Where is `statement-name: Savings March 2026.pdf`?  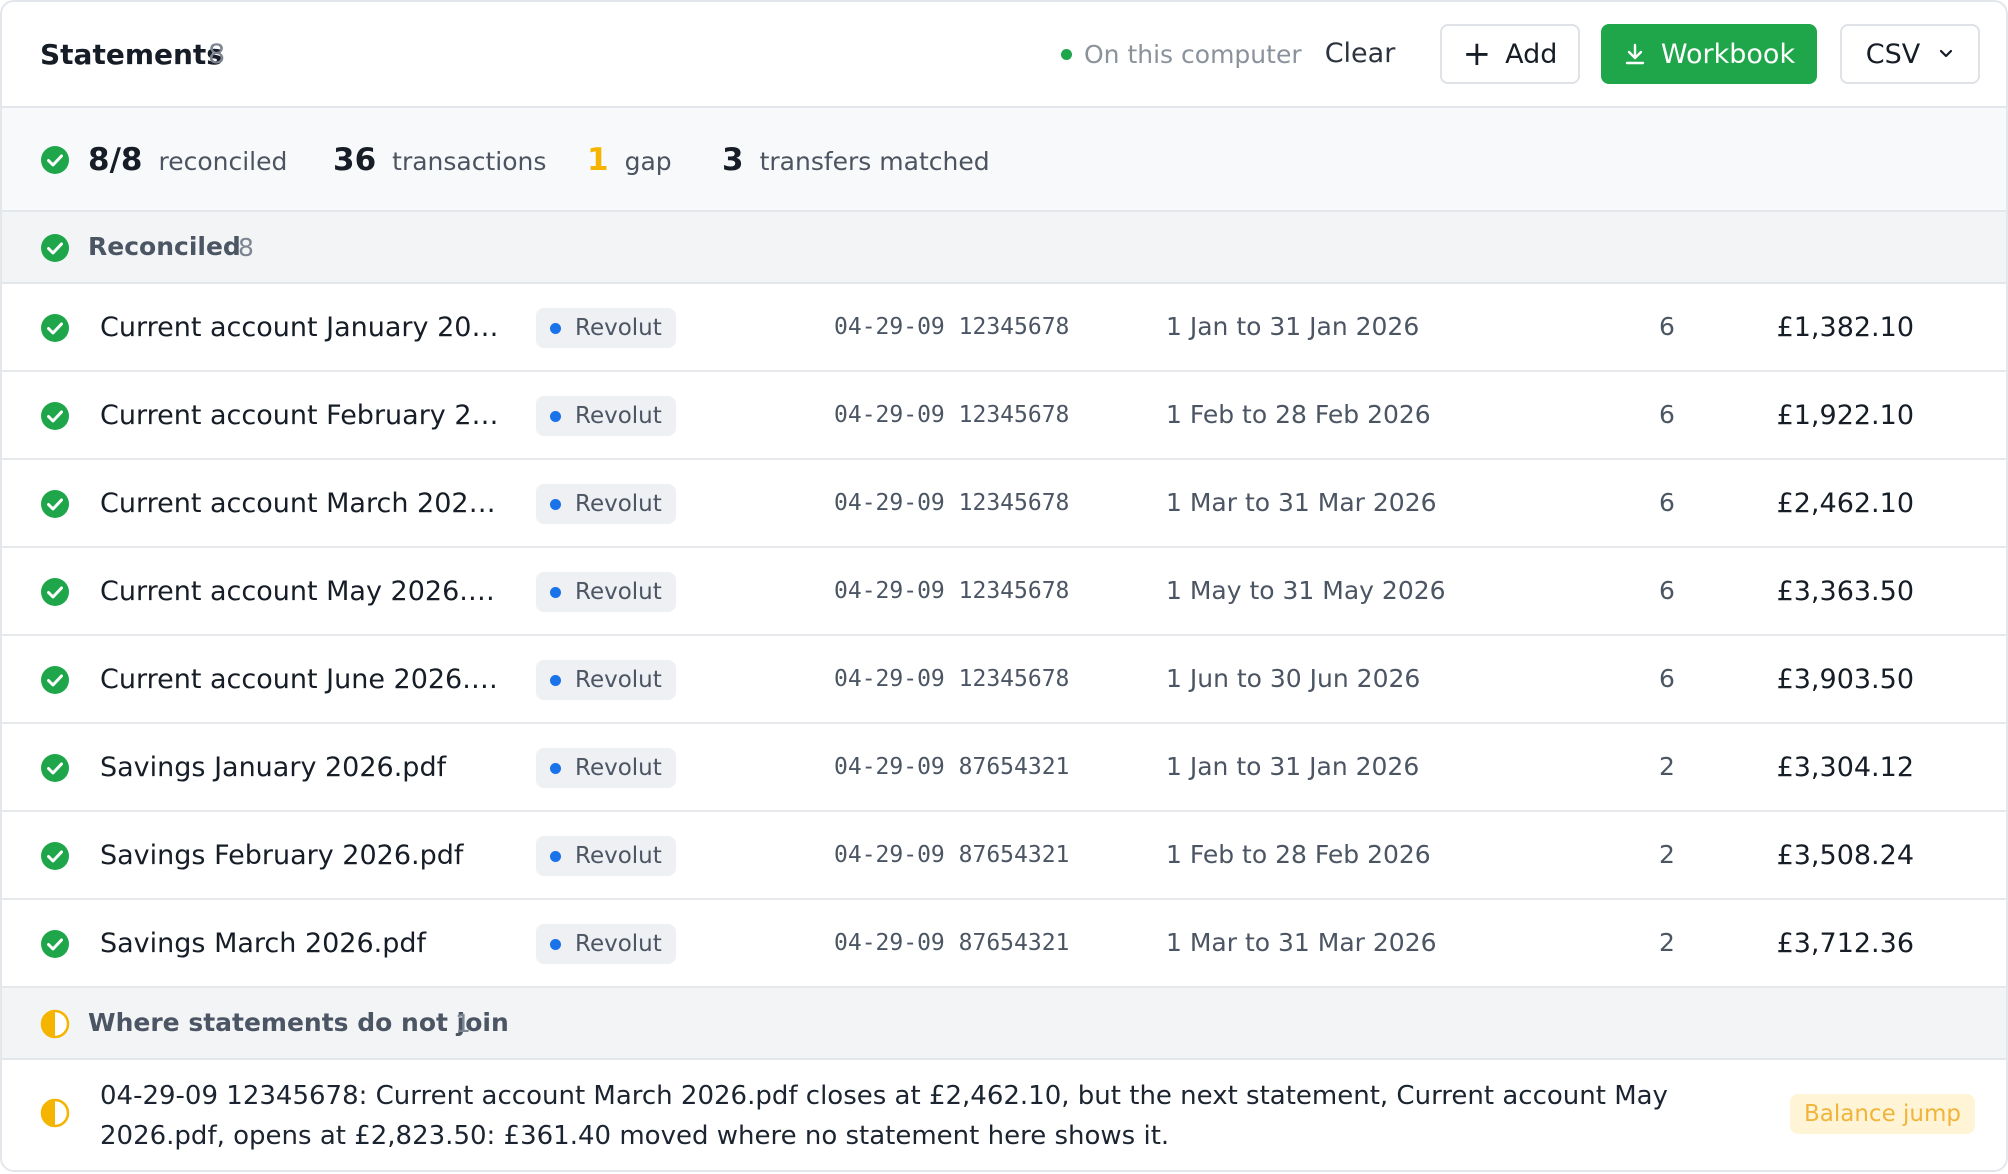 statement-name: Savings March 2026.pdf is located at coordinates (263, 943).